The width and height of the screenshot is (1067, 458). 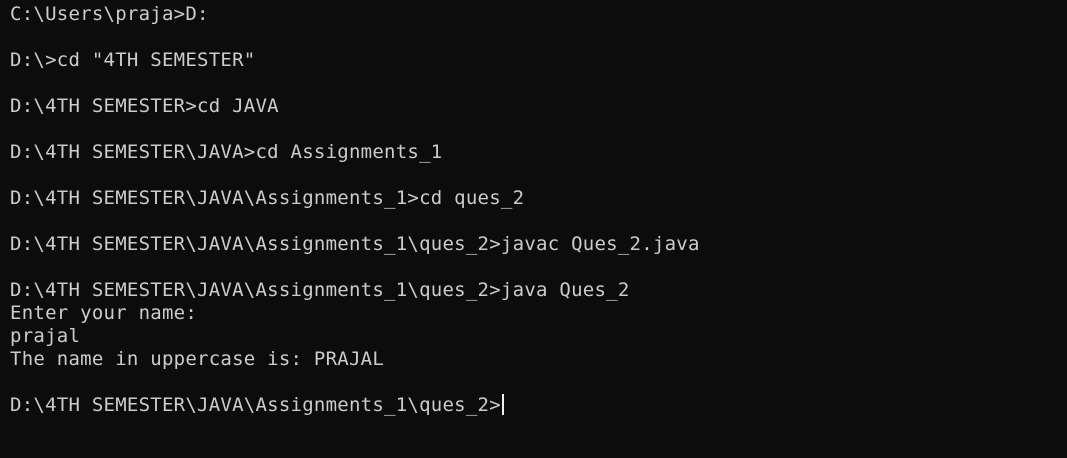 I want to click on terminal-line: D:\4TH SEMESTER\JAVA>cd Assignments_1, so click(x=226, y=152).